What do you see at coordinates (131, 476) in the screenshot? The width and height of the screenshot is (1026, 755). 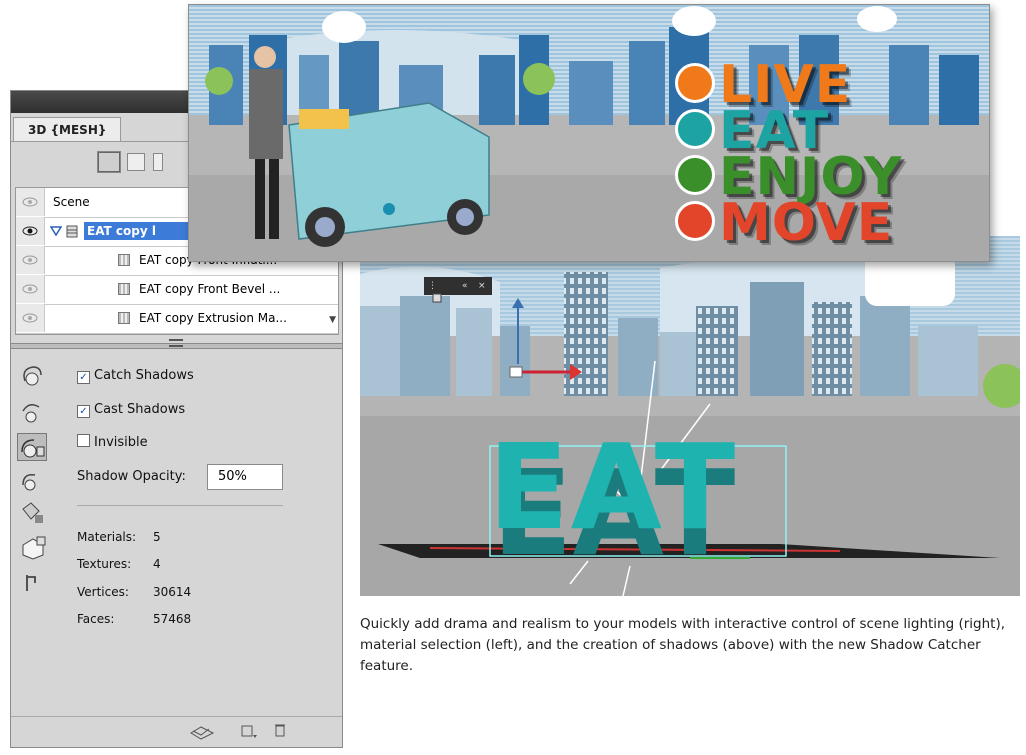 I see `shadow-opacity-label: Shadow Opacity:` at bounding box center [131, 476].